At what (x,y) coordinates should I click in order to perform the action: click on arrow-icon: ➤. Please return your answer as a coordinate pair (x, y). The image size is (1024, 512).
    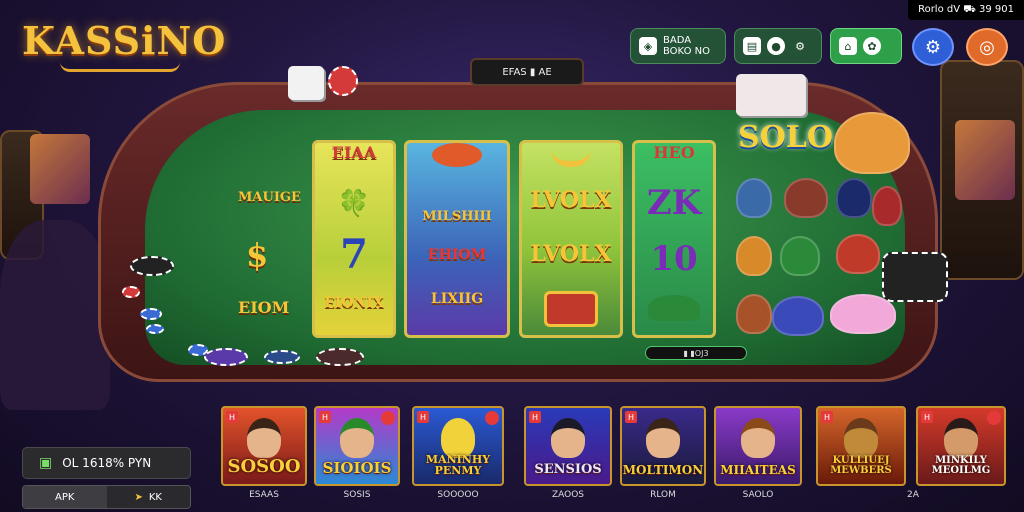
    Looking at the image, I should click on (138, 497).